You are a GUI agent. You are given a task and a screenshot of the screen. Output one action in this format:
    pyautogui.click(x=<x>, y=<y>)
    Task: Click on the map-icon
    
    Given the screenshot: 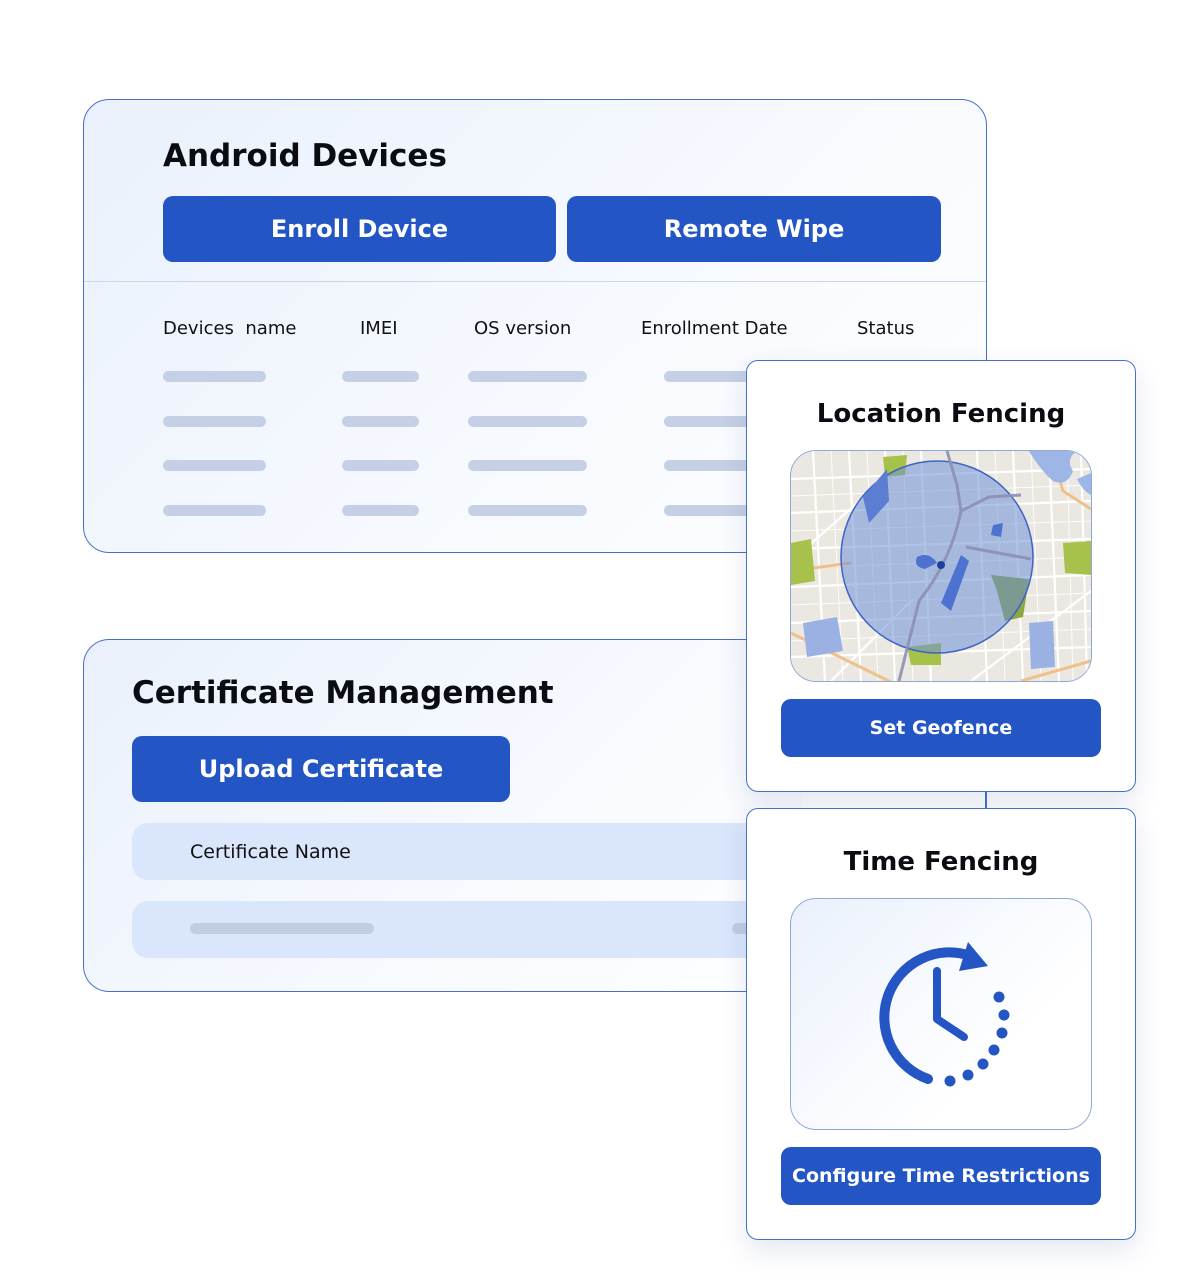 What is the action you would take?
    pyautogui.click(x=941, y=566)
    